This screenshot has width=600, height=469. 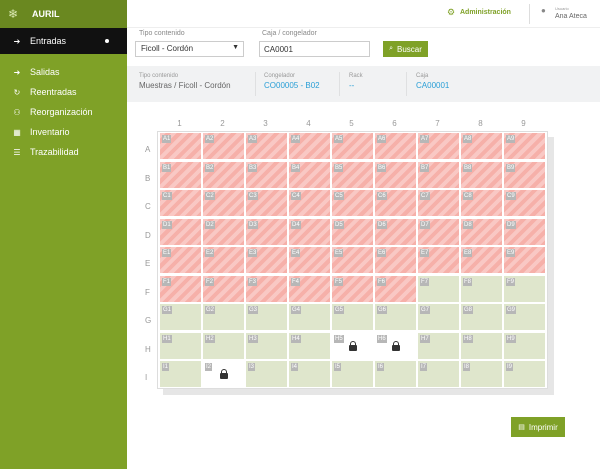 What do you see at coordinates (353, 317) in the screenshot?
I see `grid-cell: G5` at bounding box center [353, 317].